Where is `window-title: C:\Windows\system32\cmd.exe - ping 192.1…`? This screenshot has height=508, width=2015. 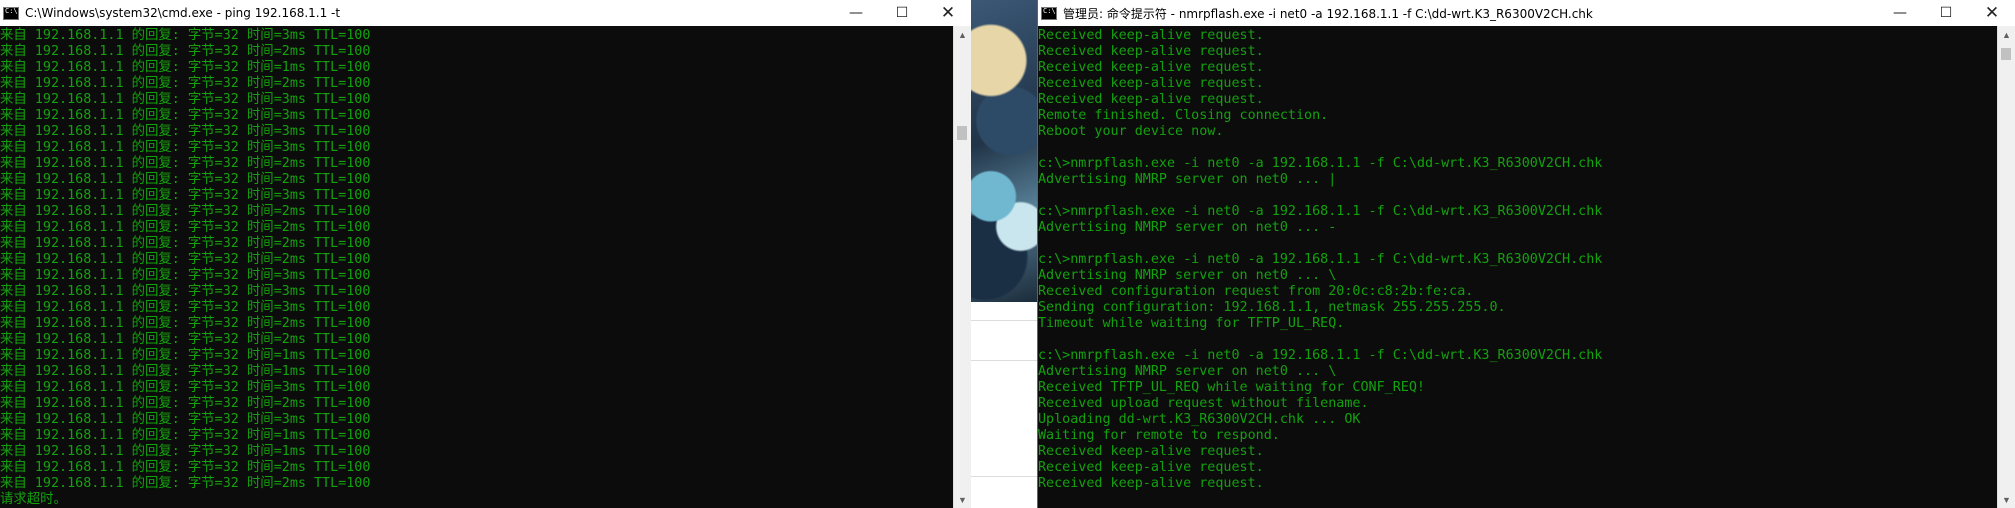
window-title: C:\Windows\system32\cmd.exe - ping 192.1… is located at coordinates (183, 13).